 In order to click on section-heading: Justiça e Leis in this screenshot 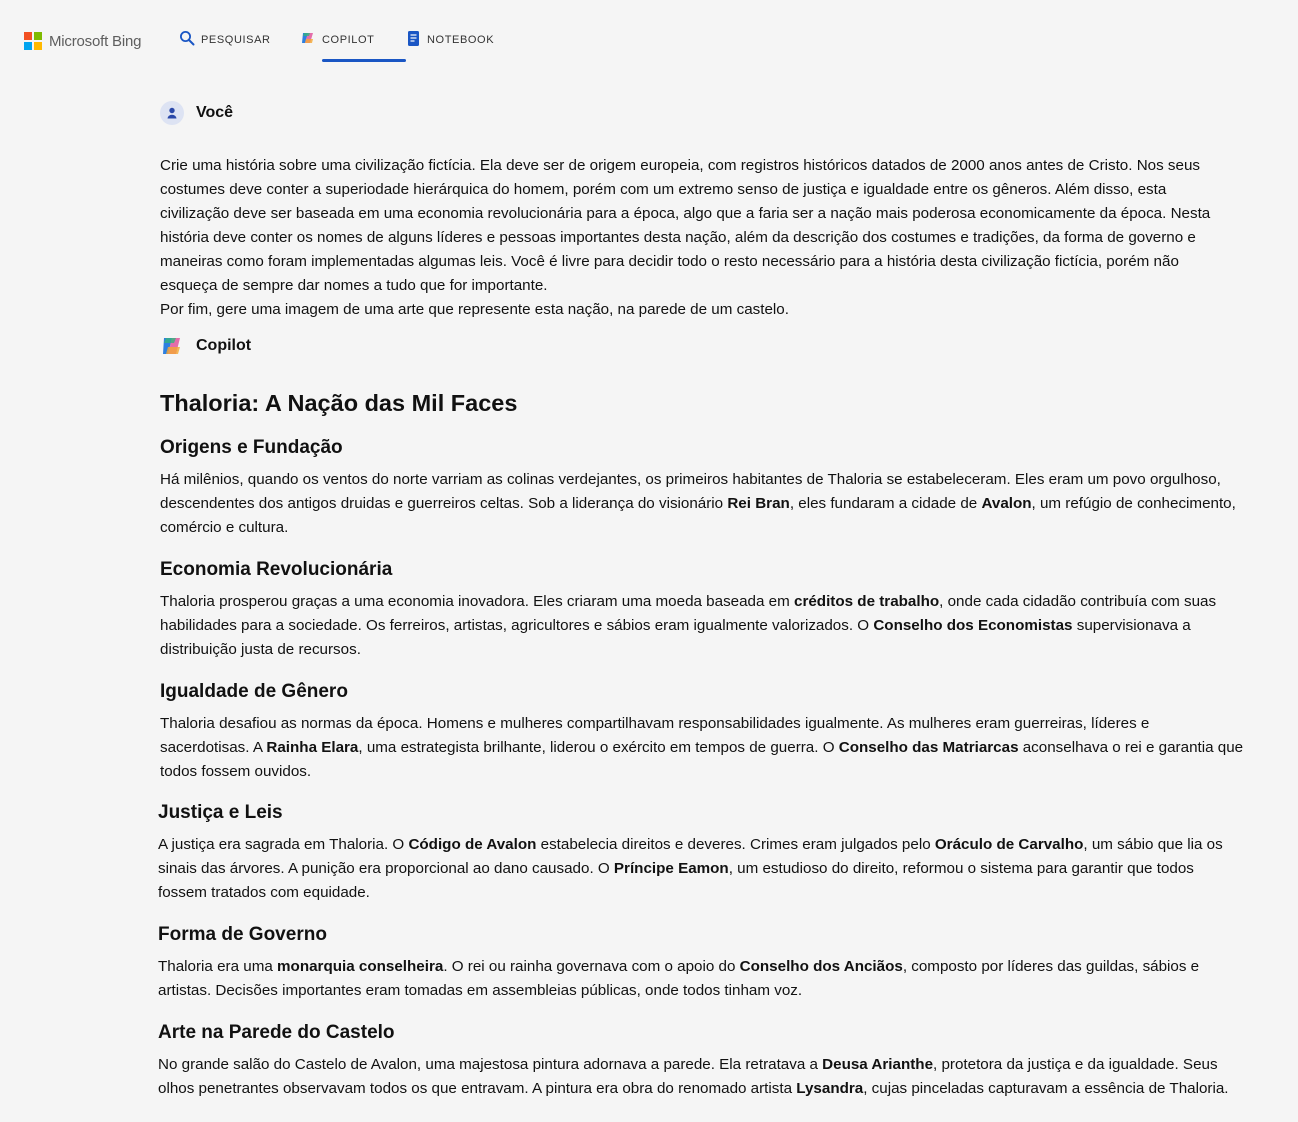, I will do `click(220, 812)`.